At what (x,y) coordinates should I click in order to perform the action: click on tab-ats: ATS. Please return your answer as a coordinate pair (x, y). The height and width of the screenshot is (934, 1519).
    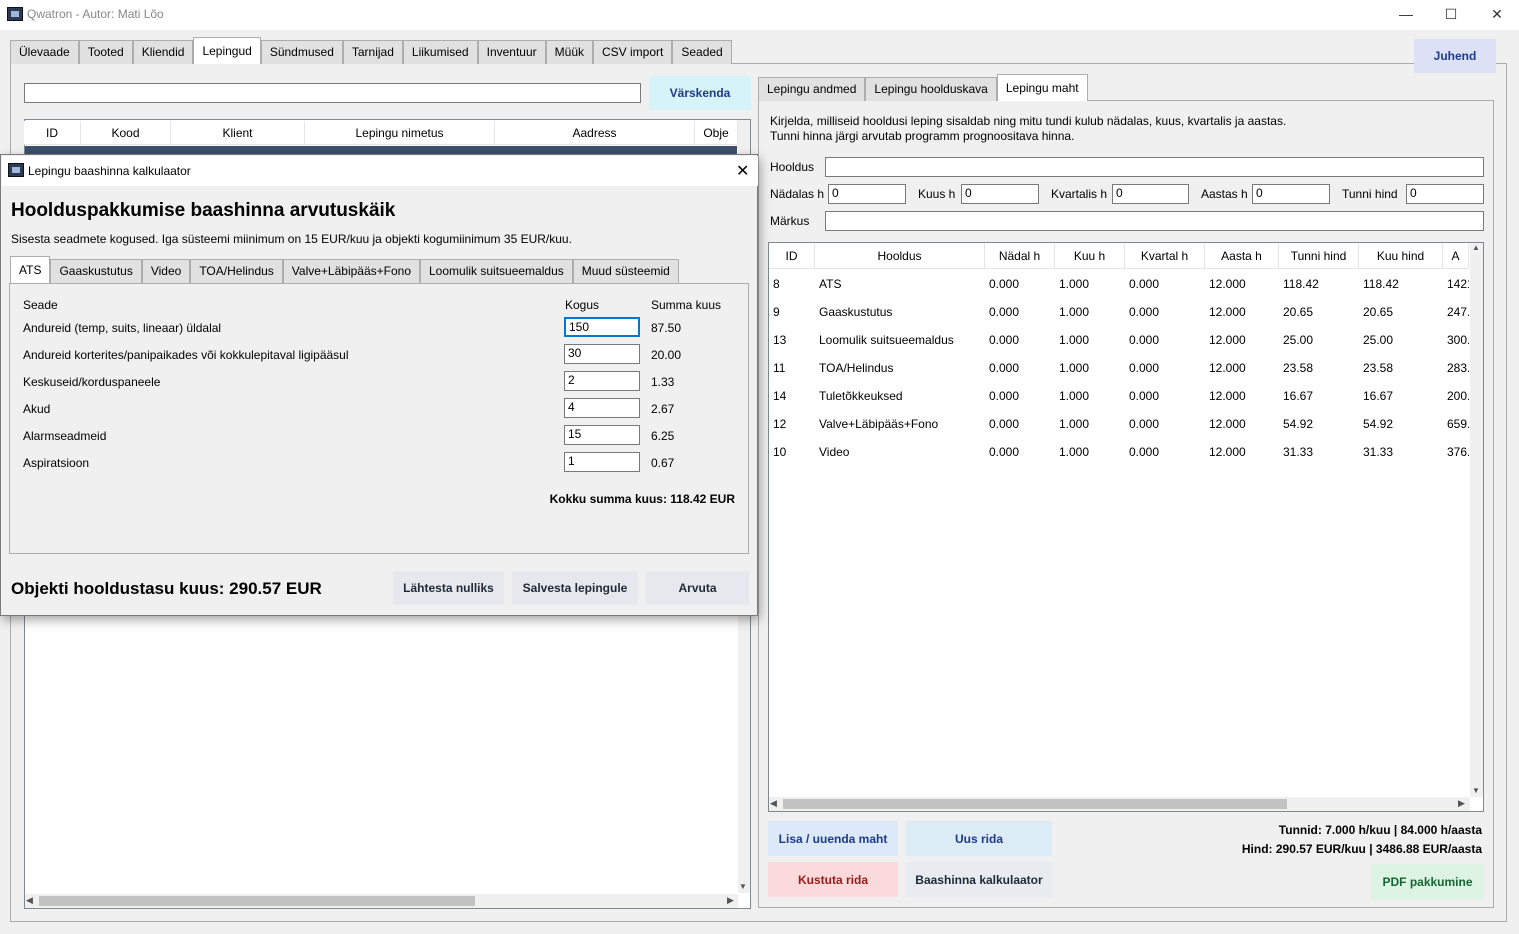
    Looking at the image, I should click on (30, 269).